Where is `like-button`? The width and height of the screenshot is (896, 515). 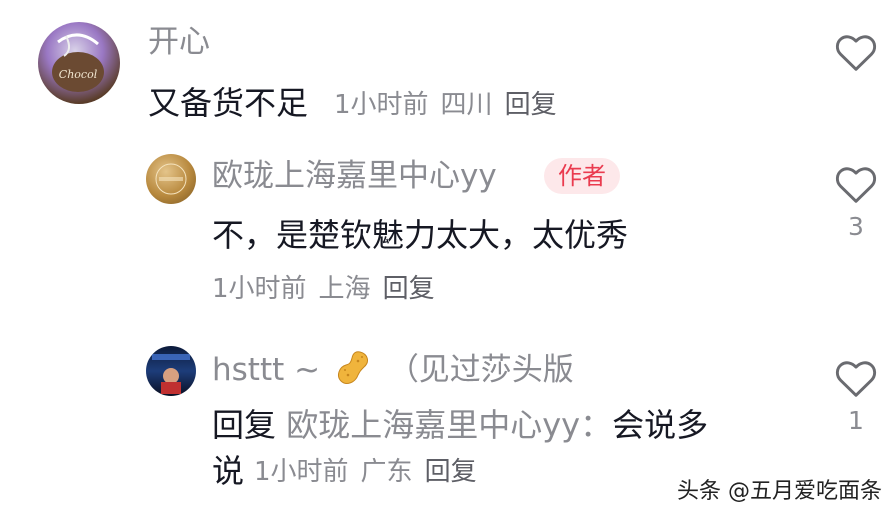
like-button is located at coordinates (856, 52).